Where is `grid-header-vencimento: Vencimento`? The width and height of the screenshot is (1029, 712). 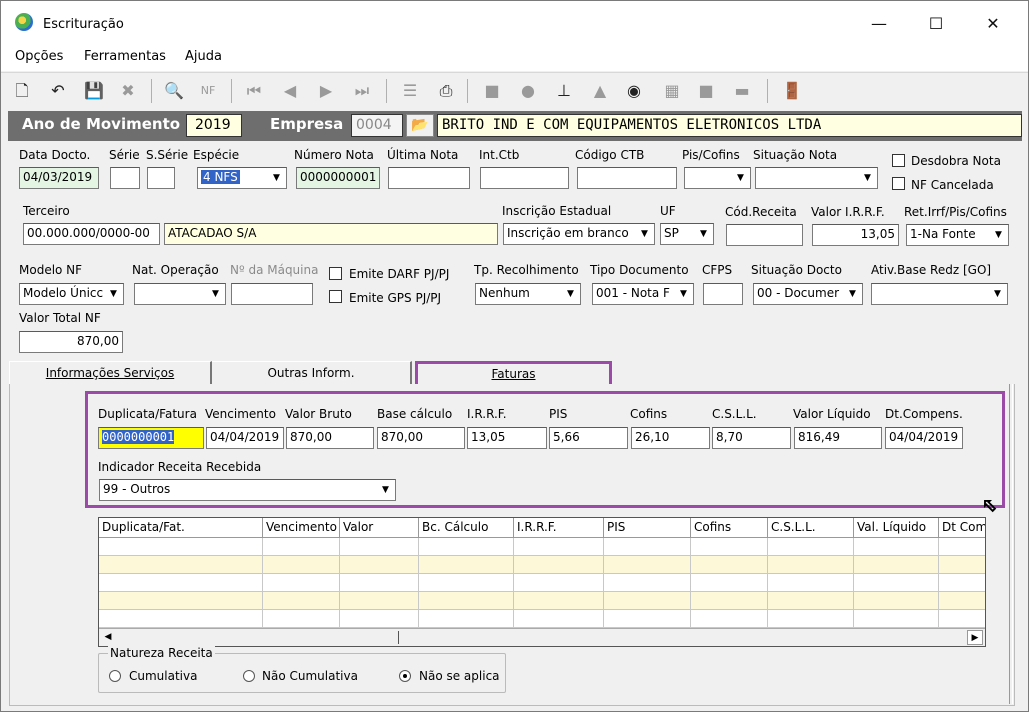 grid-header-vencimento: Vencimento is located at coordinates (301, 528).